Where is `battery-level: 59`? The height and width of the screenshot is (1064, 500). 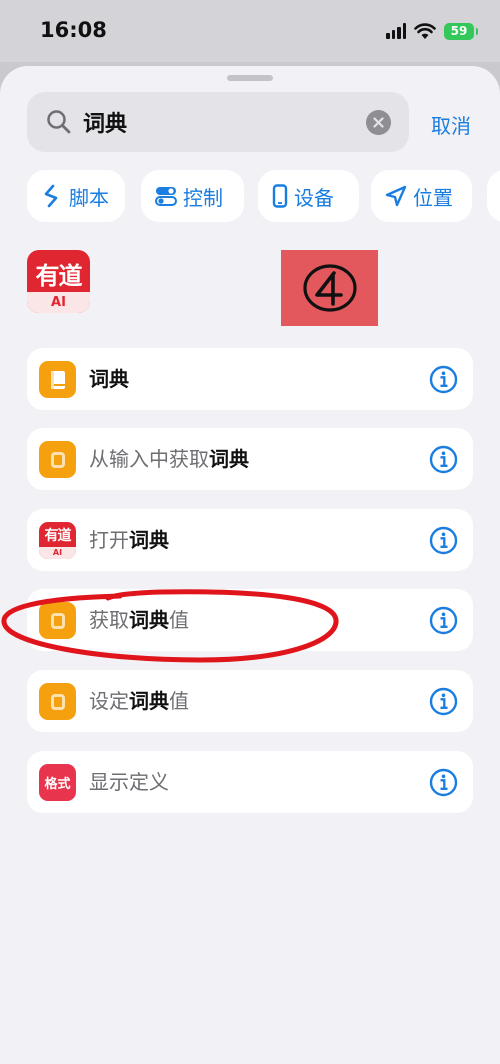
battery-level: 59 is located at coordinates (459, 31).